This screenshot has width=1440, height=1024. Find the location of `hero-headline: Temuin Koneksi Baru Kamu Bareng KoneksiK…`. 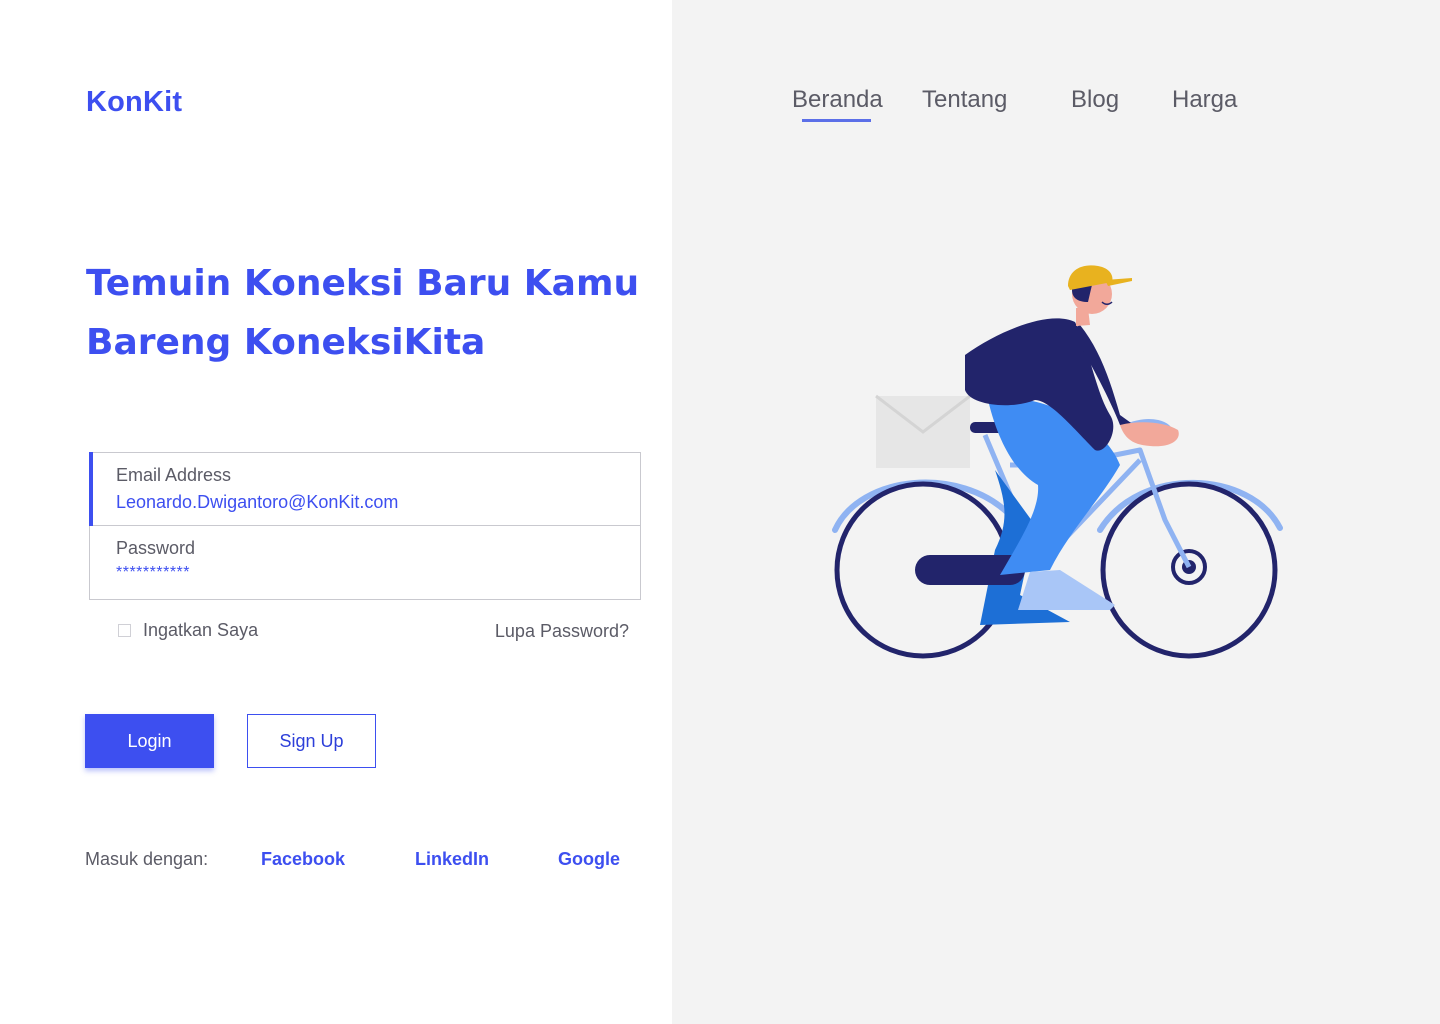

hero-headline: Temuin Koneksi Baru Kamu Bareng KoneksiK… is located at coordinates (376, 313).